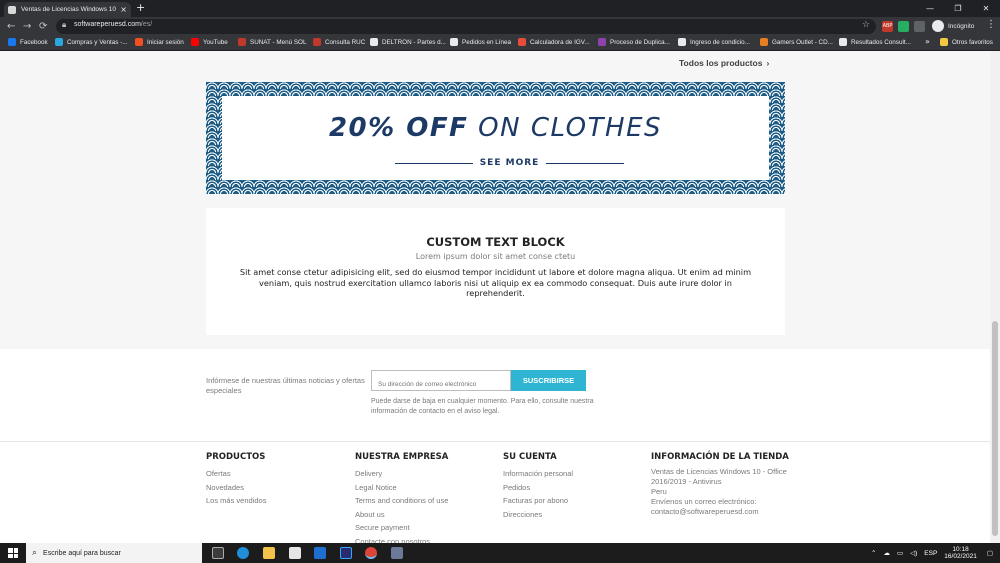 This screenshot has height=563, width=1000. What do you see at coordinates (123, 9) in the screenshot?
I see `tab-close-icon: ×` at bounding box center [123, 9].